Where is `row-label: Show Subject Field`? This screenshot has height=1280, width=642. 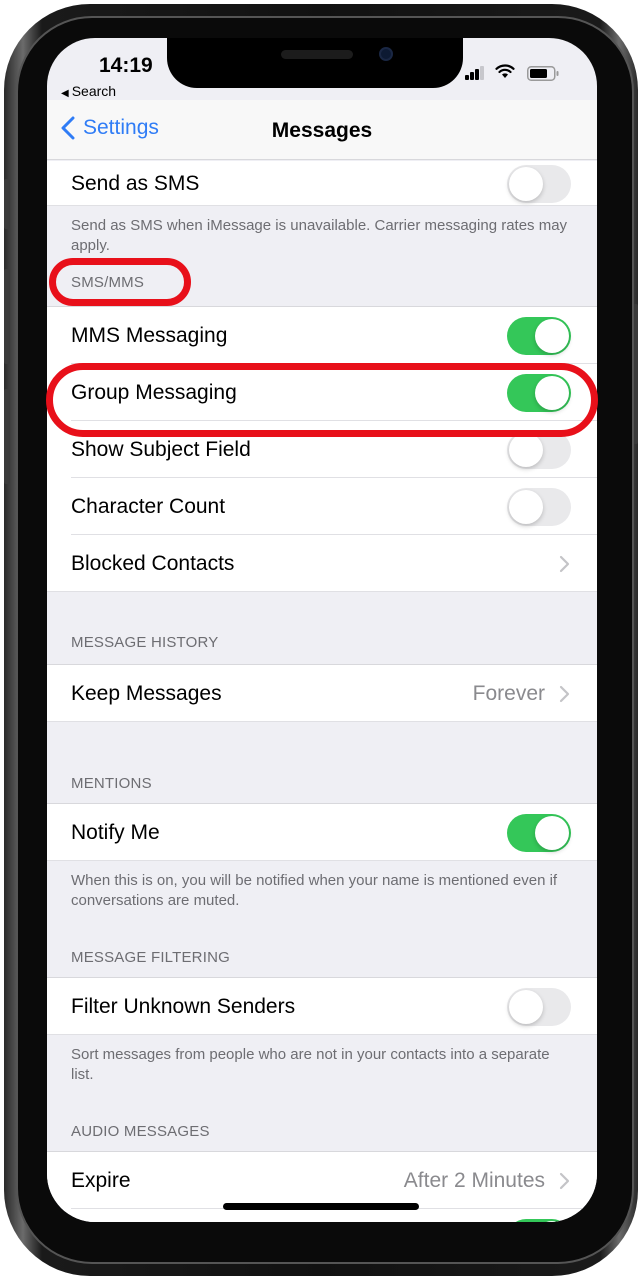 row-label: Show Subject Field is located at coordinates (161, 449).